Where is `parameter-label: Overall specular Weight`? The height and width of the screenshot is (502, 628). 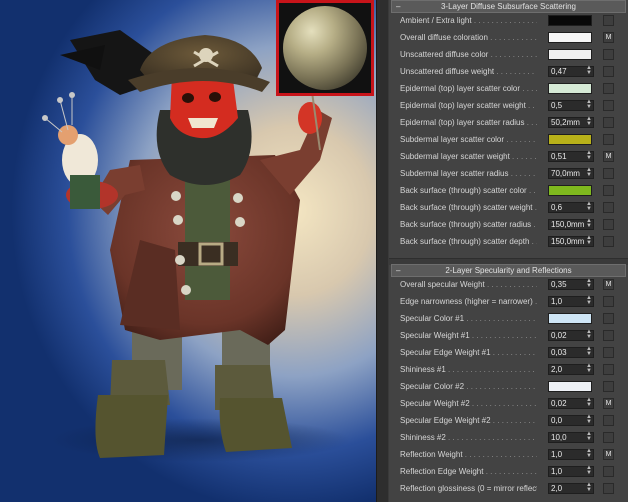
parameter-label: Overall specular Weight is located at coordinates (468, 284).